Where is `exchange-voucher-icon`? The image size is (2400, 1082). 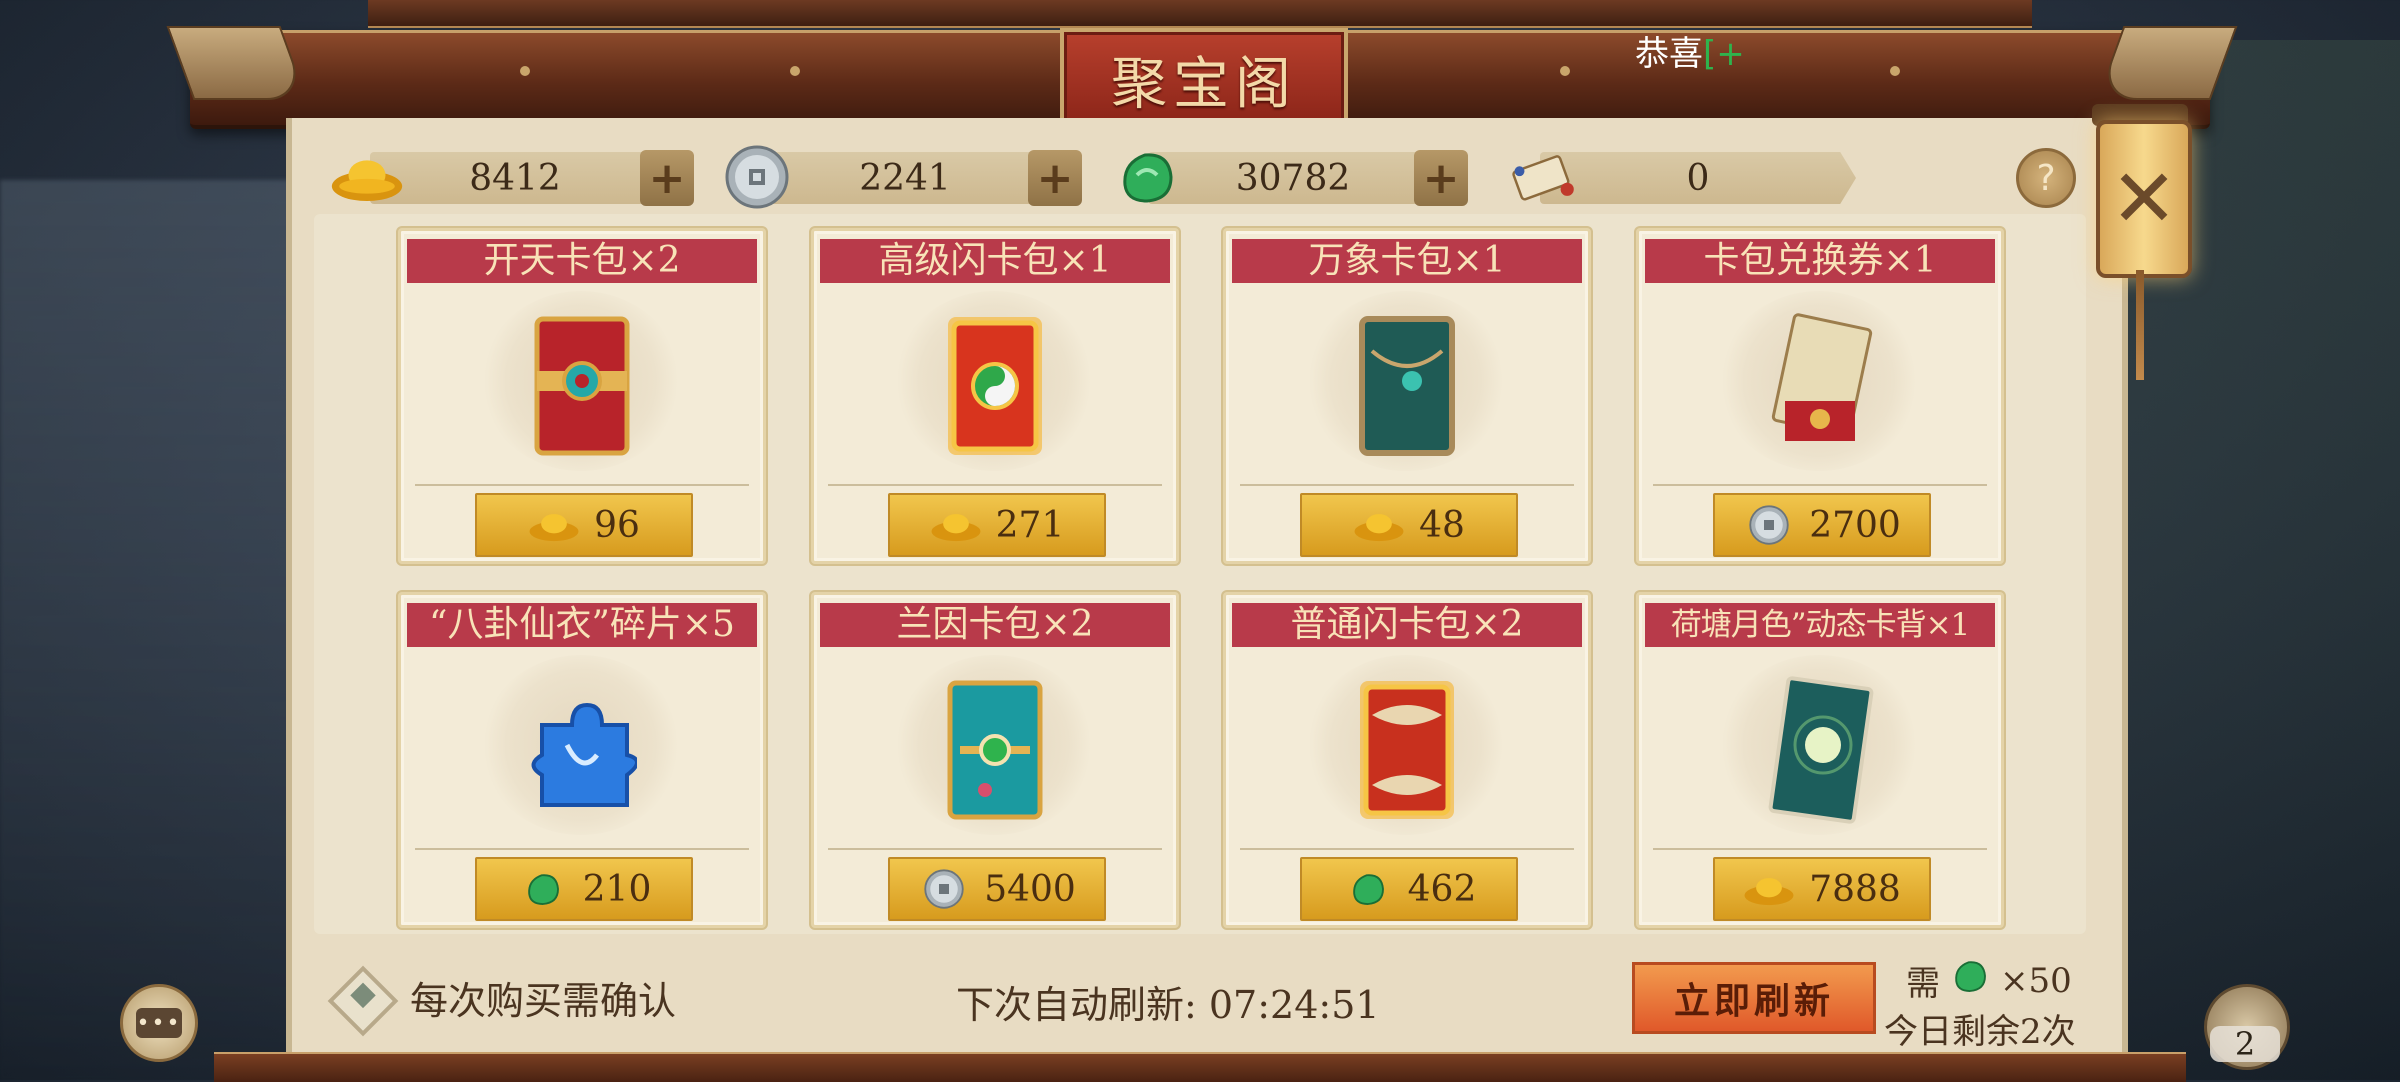 exchange-voucher-icon is located at coordinates (1822, 377).